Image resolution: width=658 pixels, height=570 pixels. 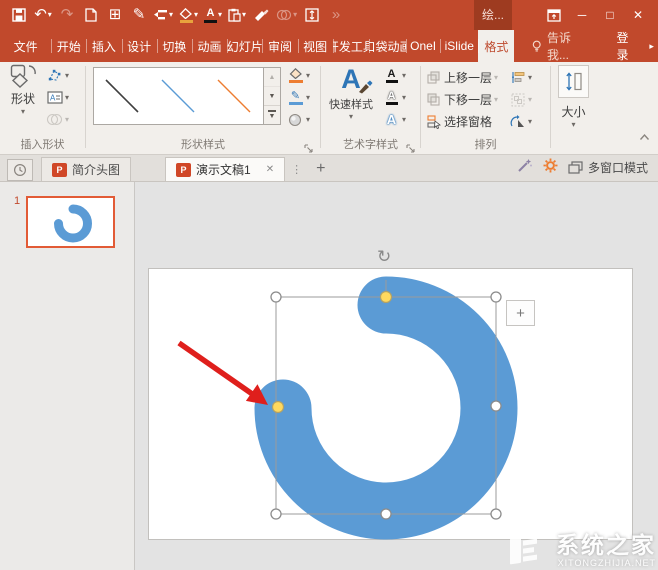 I want to click on gallery-more-button: ▼, so click(x=272, y=115).